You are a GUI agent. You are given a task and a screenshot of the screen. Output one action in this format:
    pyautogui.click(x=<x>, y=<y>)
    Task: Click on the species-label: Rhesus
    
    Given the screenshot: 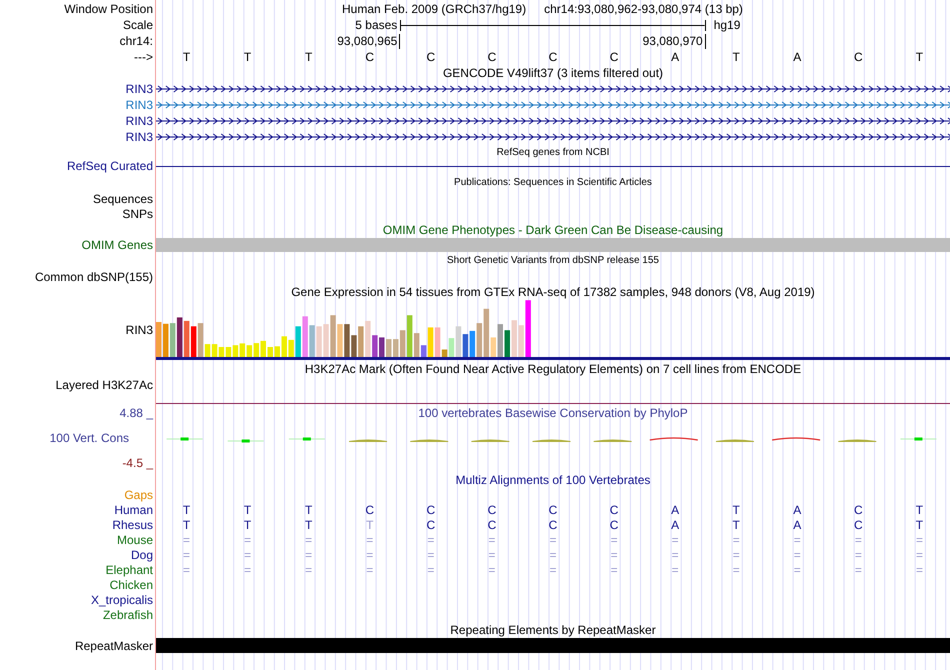 What is the action you would take?
    pyautogui.click(x=132, y=525)
    